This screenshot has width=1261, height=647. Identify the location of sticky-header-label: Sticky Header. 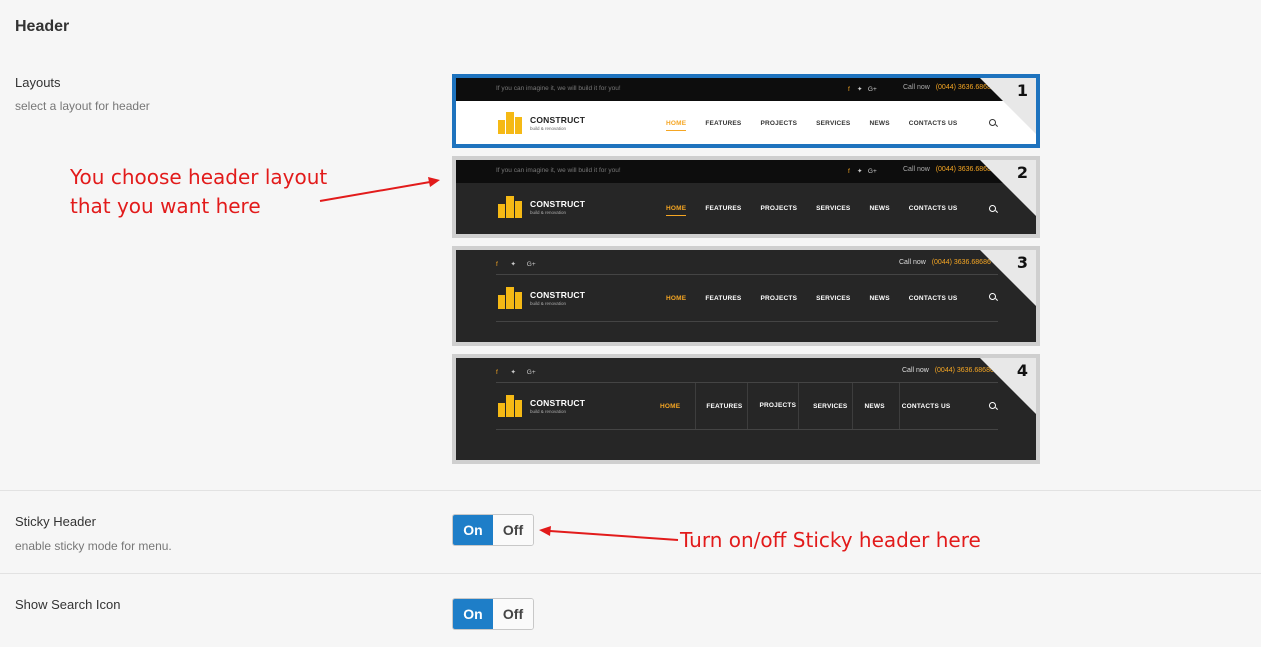
(55, 521).